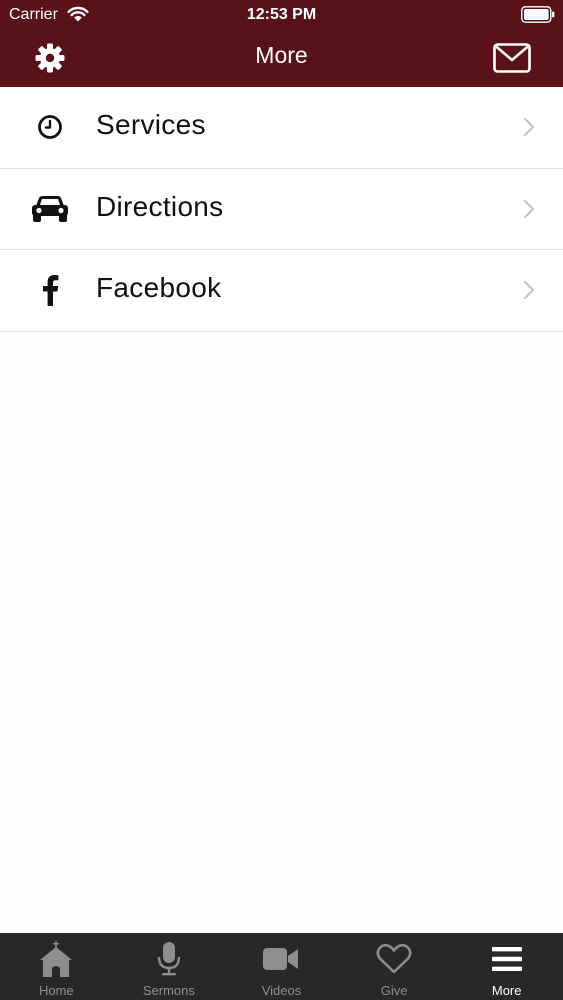  What do you see at coordinates (151, 124) in the screenshot?
I see `menu-item-label: Services` at bounding box center [151, 124].